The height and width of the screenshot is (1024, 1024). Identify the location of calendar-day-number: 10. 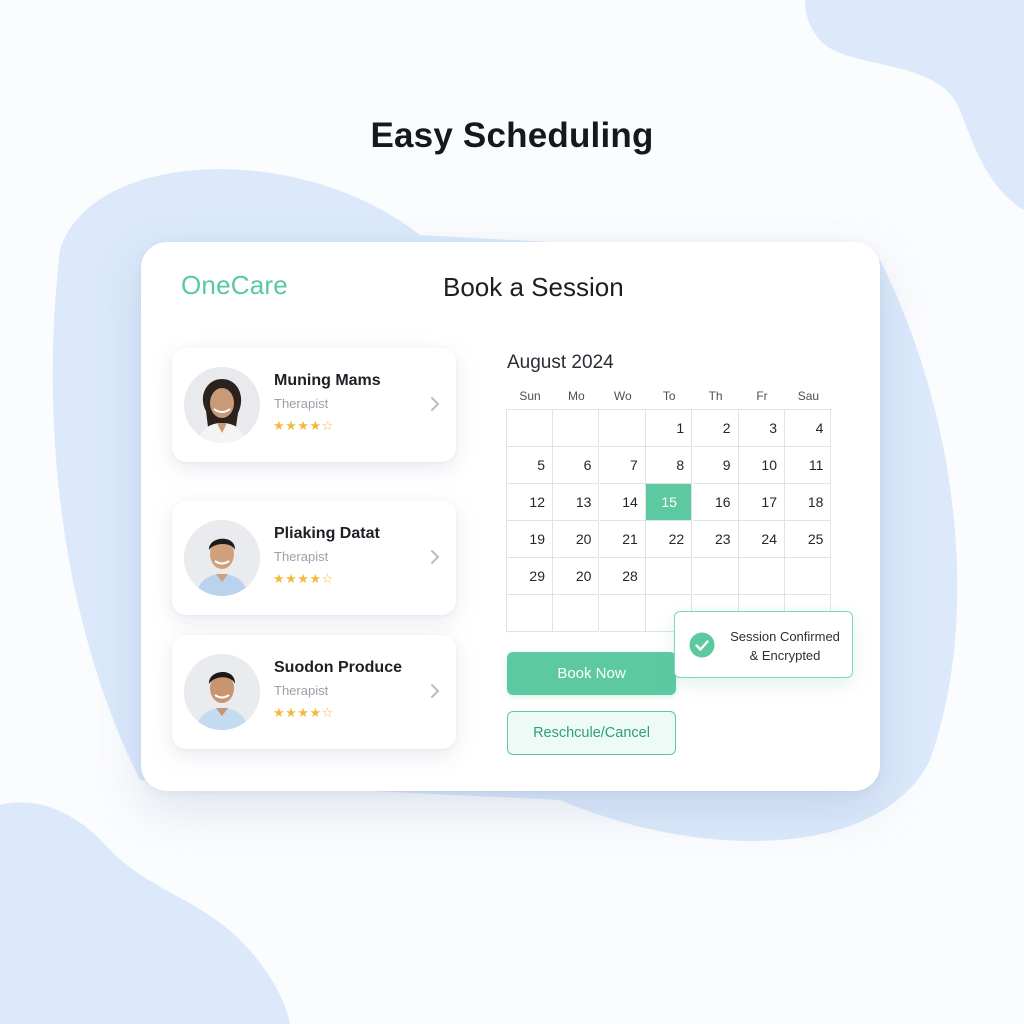
(769, 465).